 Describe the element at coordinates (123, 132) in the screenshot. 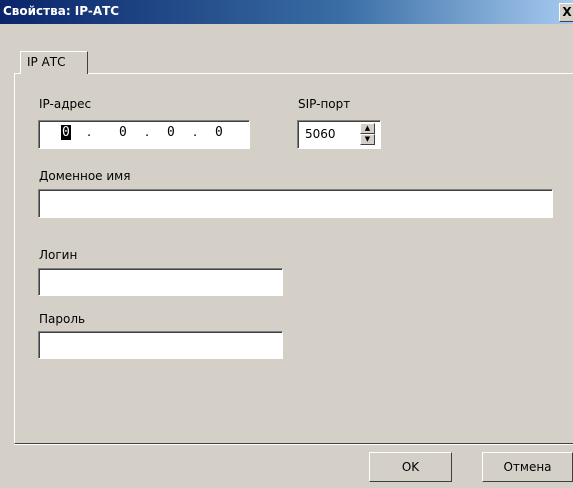

I see `ip-octet-2: 0` at that location.